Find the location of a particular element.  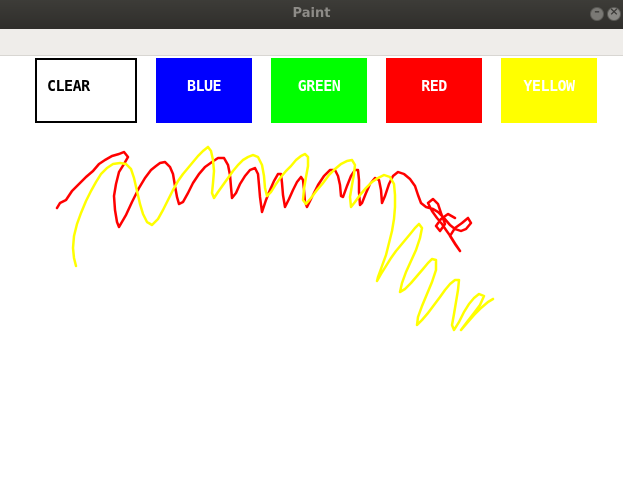

menu-bar is located at coordinates (311, 42).